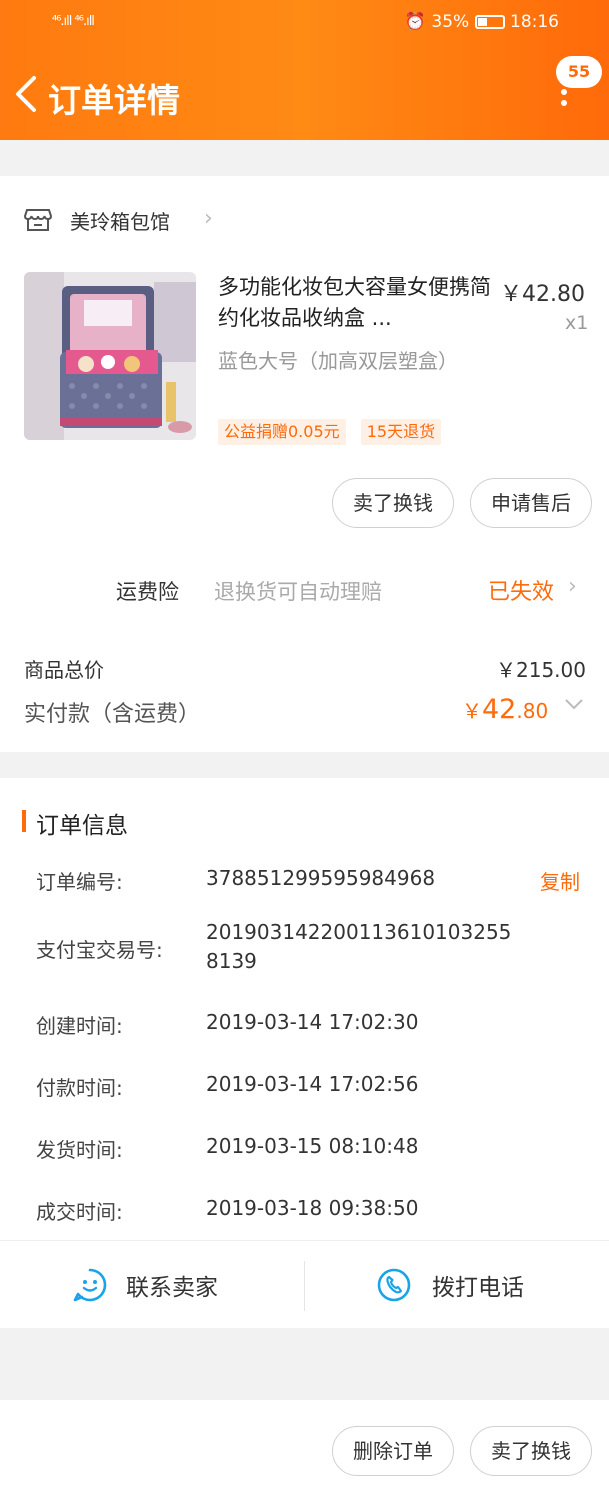  I want to click on shop-icon, so click(38, 220).